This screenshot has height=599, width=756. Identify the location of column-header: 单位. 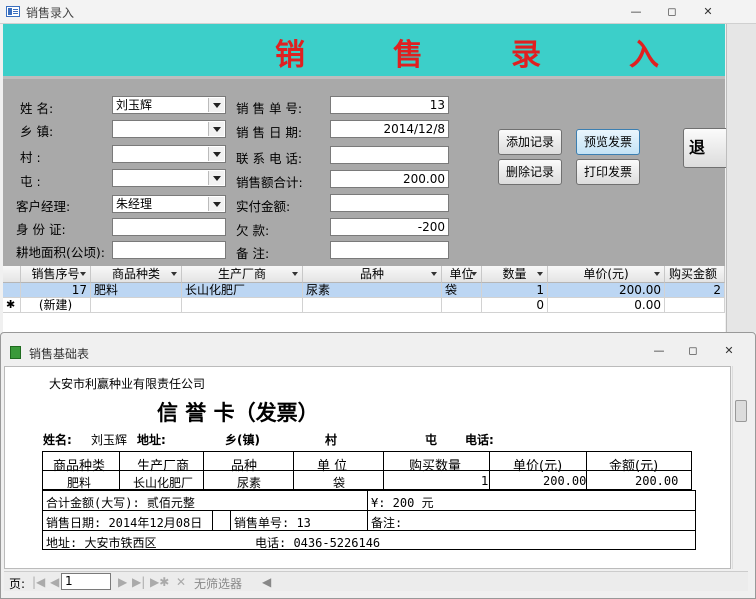
(462, 274).